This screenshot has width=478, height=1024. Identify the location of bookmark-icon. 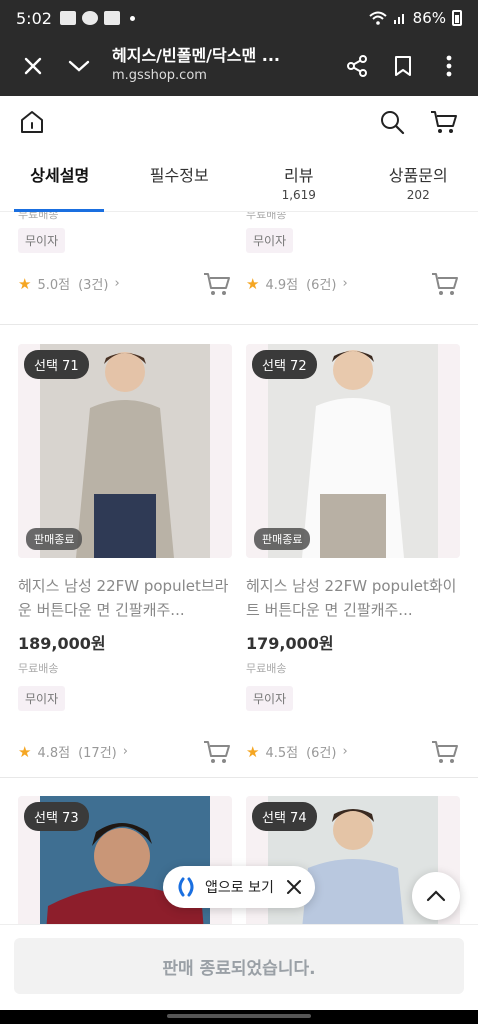
(403, 66).